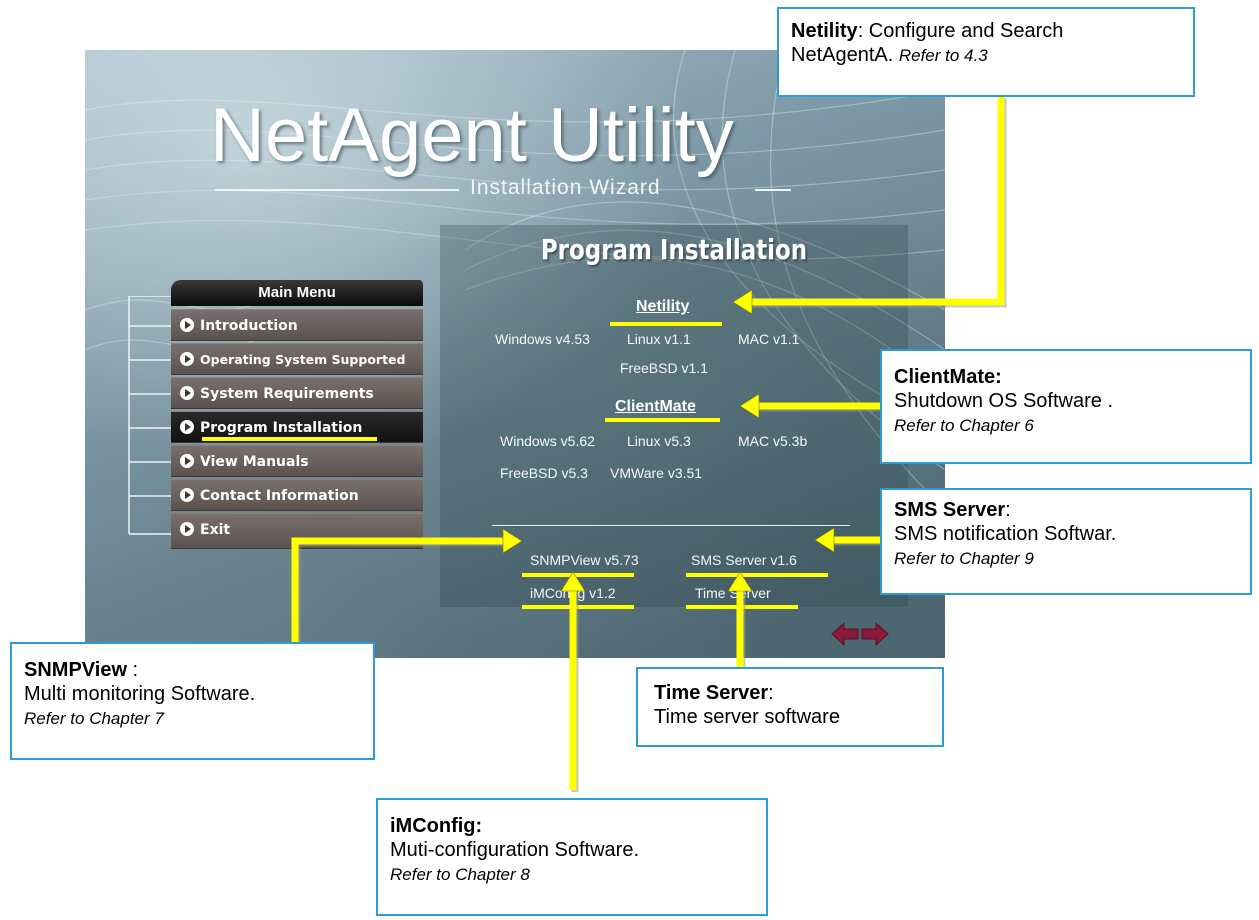  What do you see at coordinates (565, 187) in the screenshot?
I see `app-subtitle: Installation Wizard` at bounding box center [565, 187].